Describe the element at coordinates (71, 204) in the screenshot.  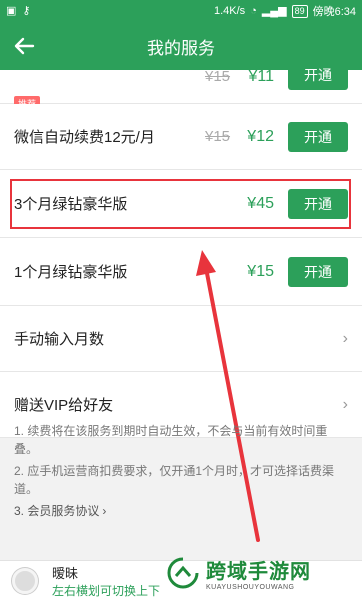
I see `service-label: 3个月绿钻豪华版` at that location.